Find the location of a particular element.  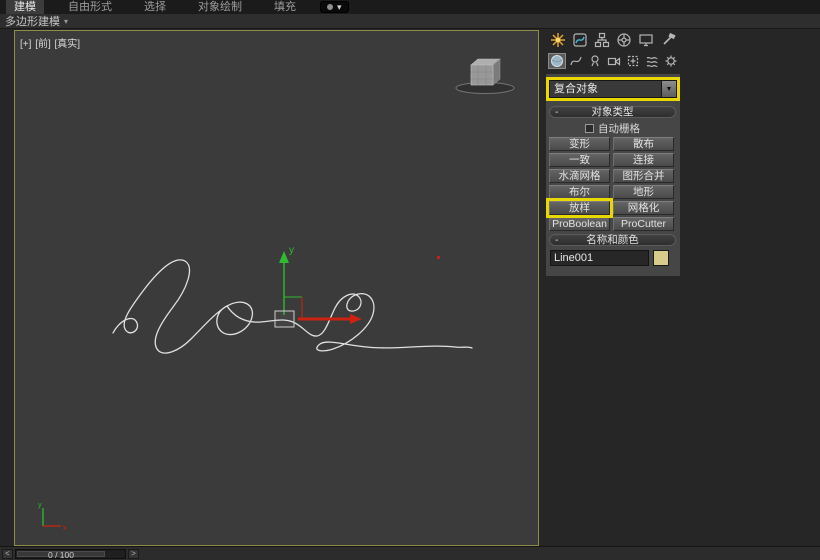

mesher-button: 网格化 is located at coordinates (643, 208).